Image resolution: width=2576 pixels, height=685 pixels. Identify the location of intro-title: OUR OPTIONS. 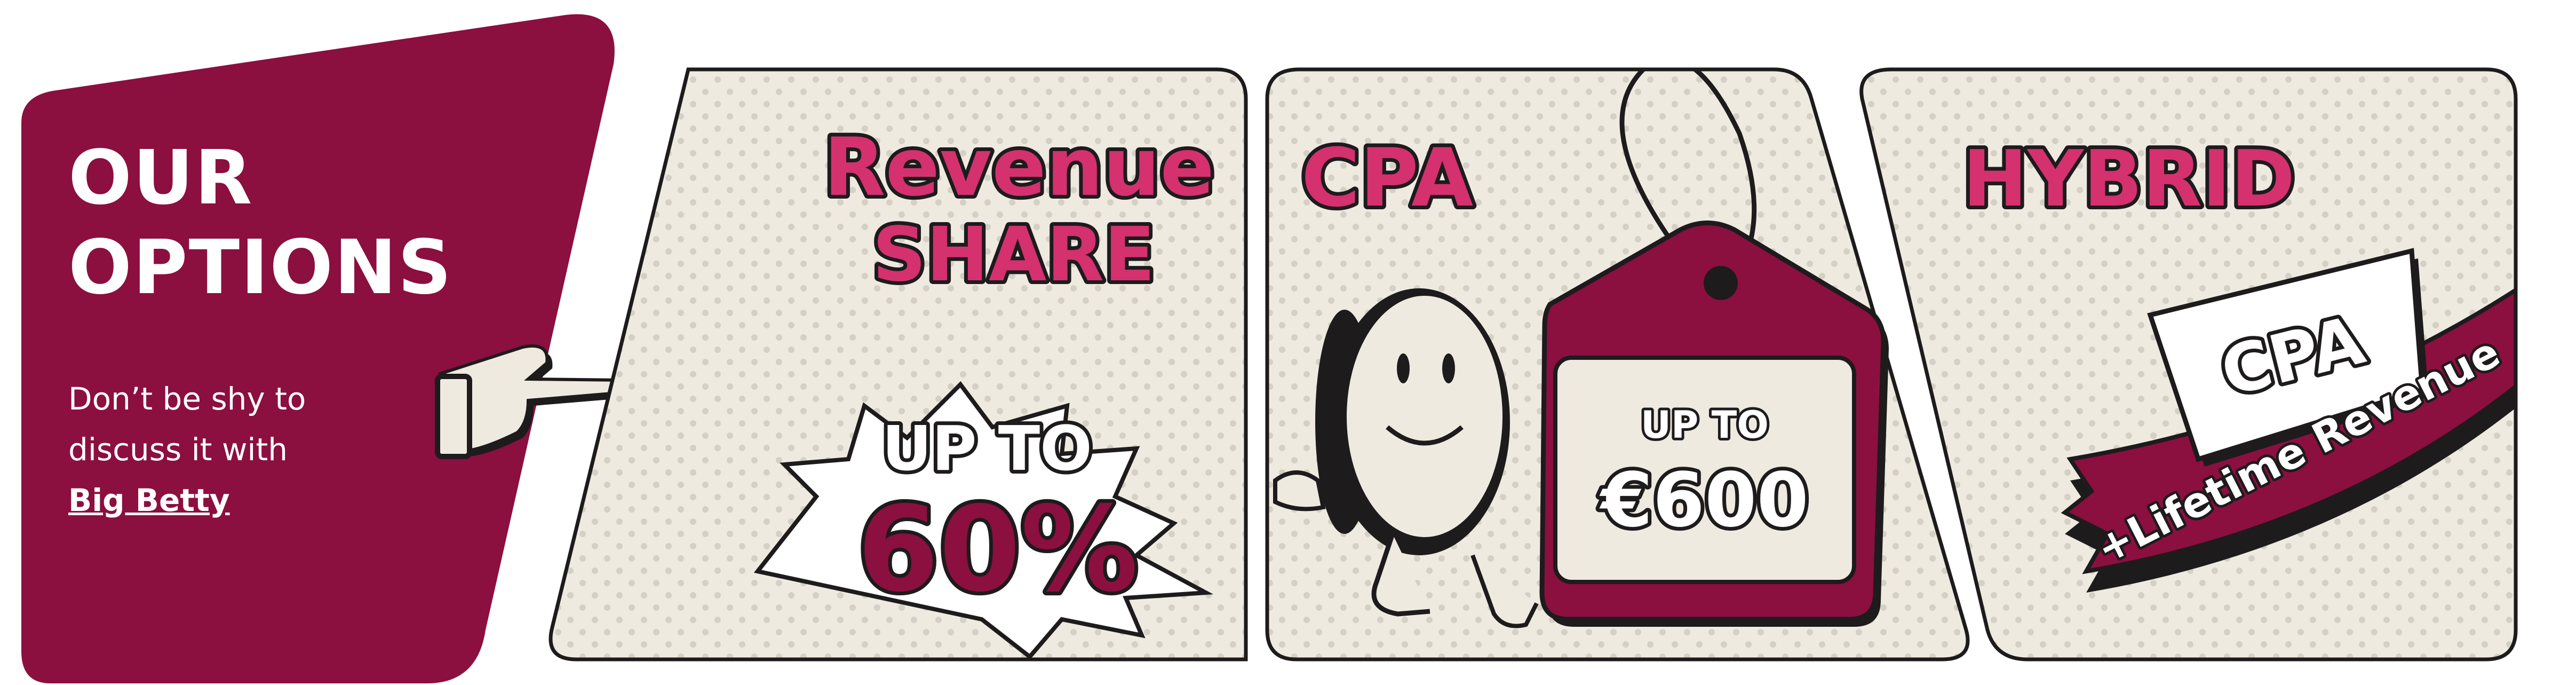
(308, 223).